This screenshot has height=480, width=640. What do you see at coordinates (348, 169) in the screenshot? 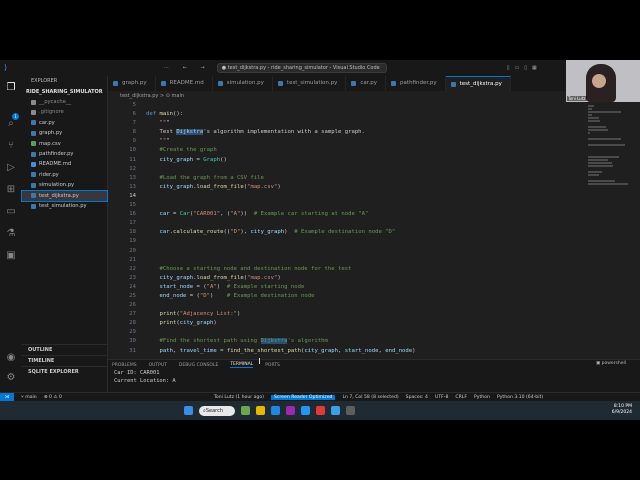
I see `code-line: 12` at bounding box center [348, 169].